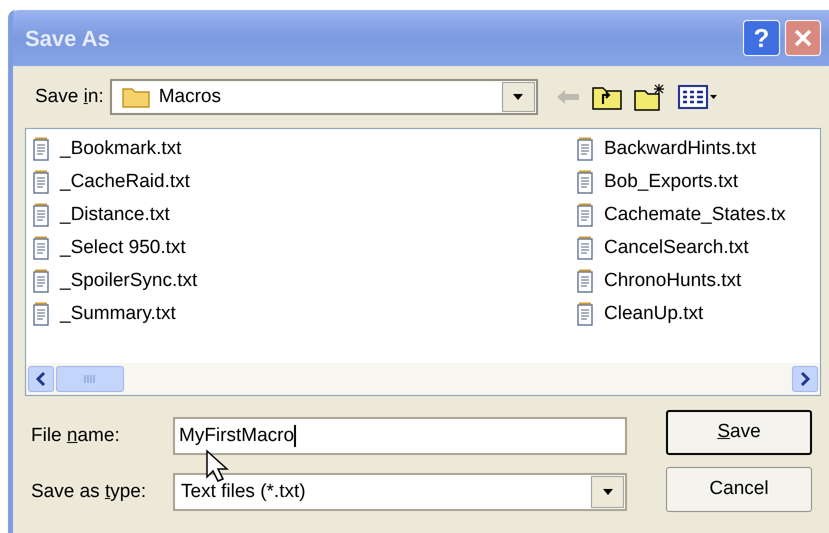 Image resolution: width=829 pixels, height=533 pixels. I want to click on save-as-type-dropdown: Text files (*.txt), so click(400, 492).